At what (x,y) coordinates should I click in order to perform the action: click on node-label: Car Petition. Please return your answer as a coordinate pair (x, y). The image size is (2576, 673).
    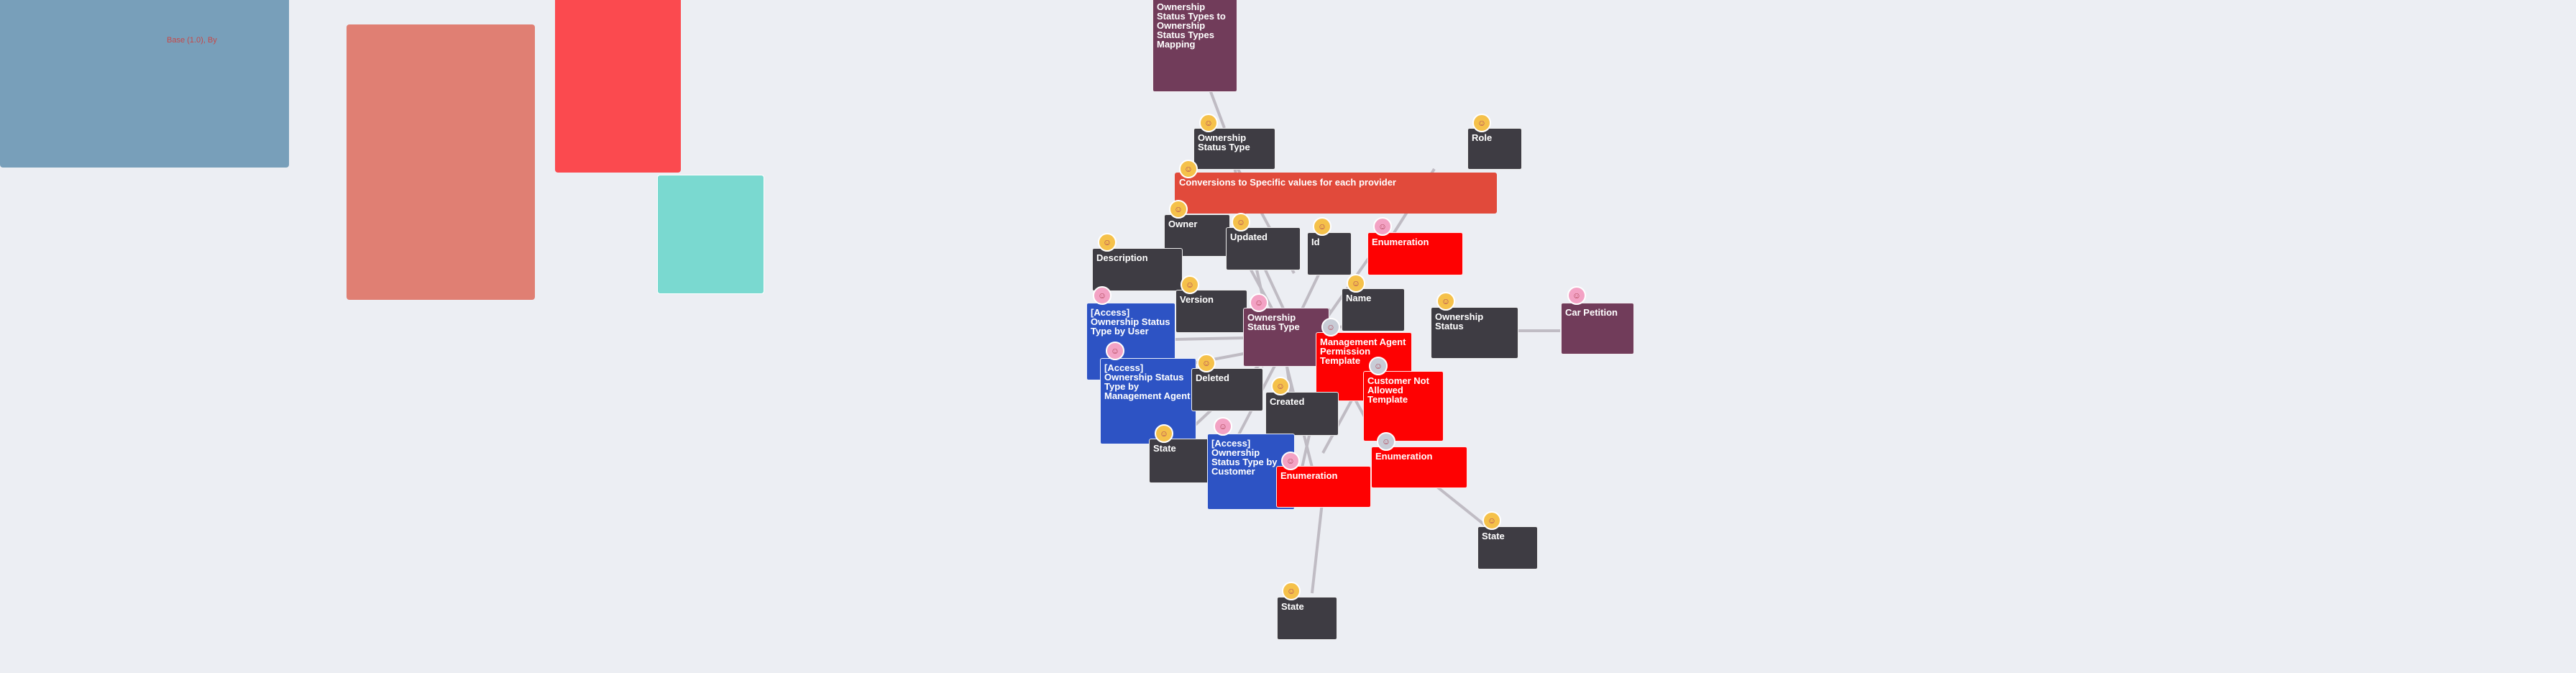
    Looking at the image, I should click on (1591, 312).